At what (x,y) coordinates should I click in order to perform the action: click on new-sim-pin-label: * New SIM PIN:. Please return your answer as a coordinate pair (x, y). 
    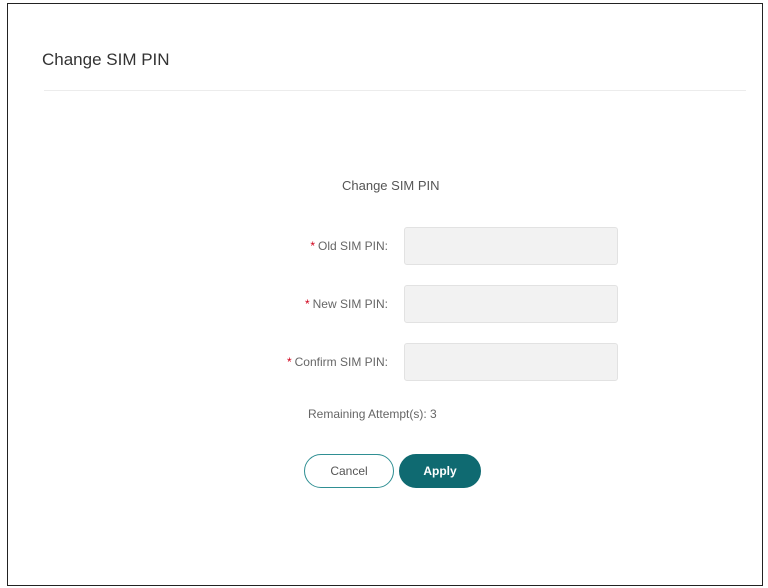
    Looking at the image, I should click on (346, 304).